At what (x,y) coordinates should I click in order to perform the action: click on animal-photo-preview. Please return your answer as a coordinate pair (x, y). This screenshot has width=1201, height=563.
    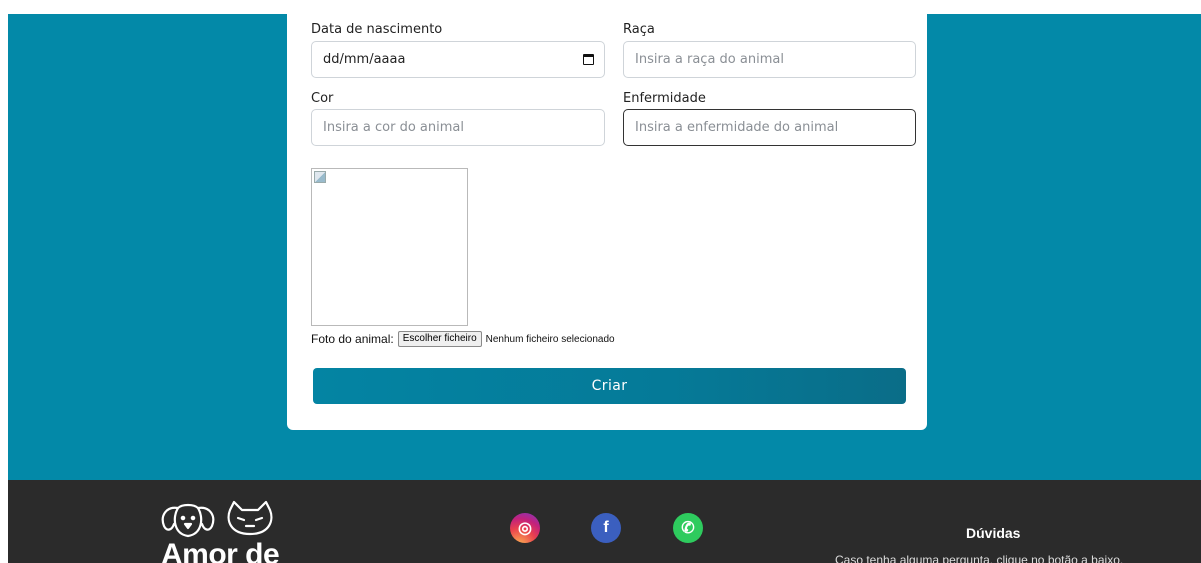
    Looking at the image, I should click on (389, 247).